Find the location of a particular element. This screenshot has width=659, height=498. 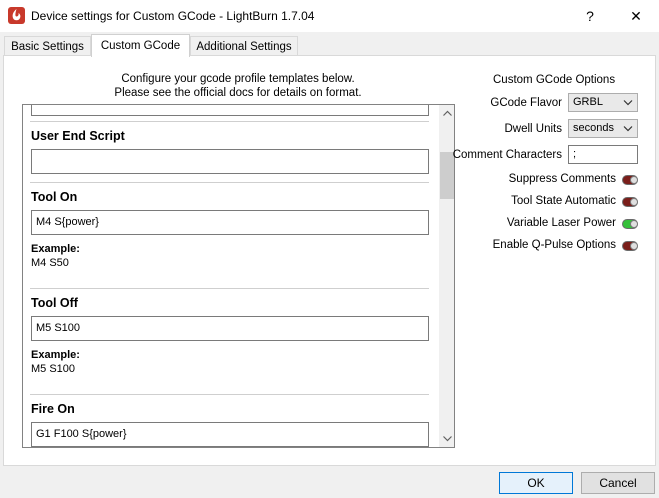

suppress-comments-toggle is located at coordinates (630, 180).